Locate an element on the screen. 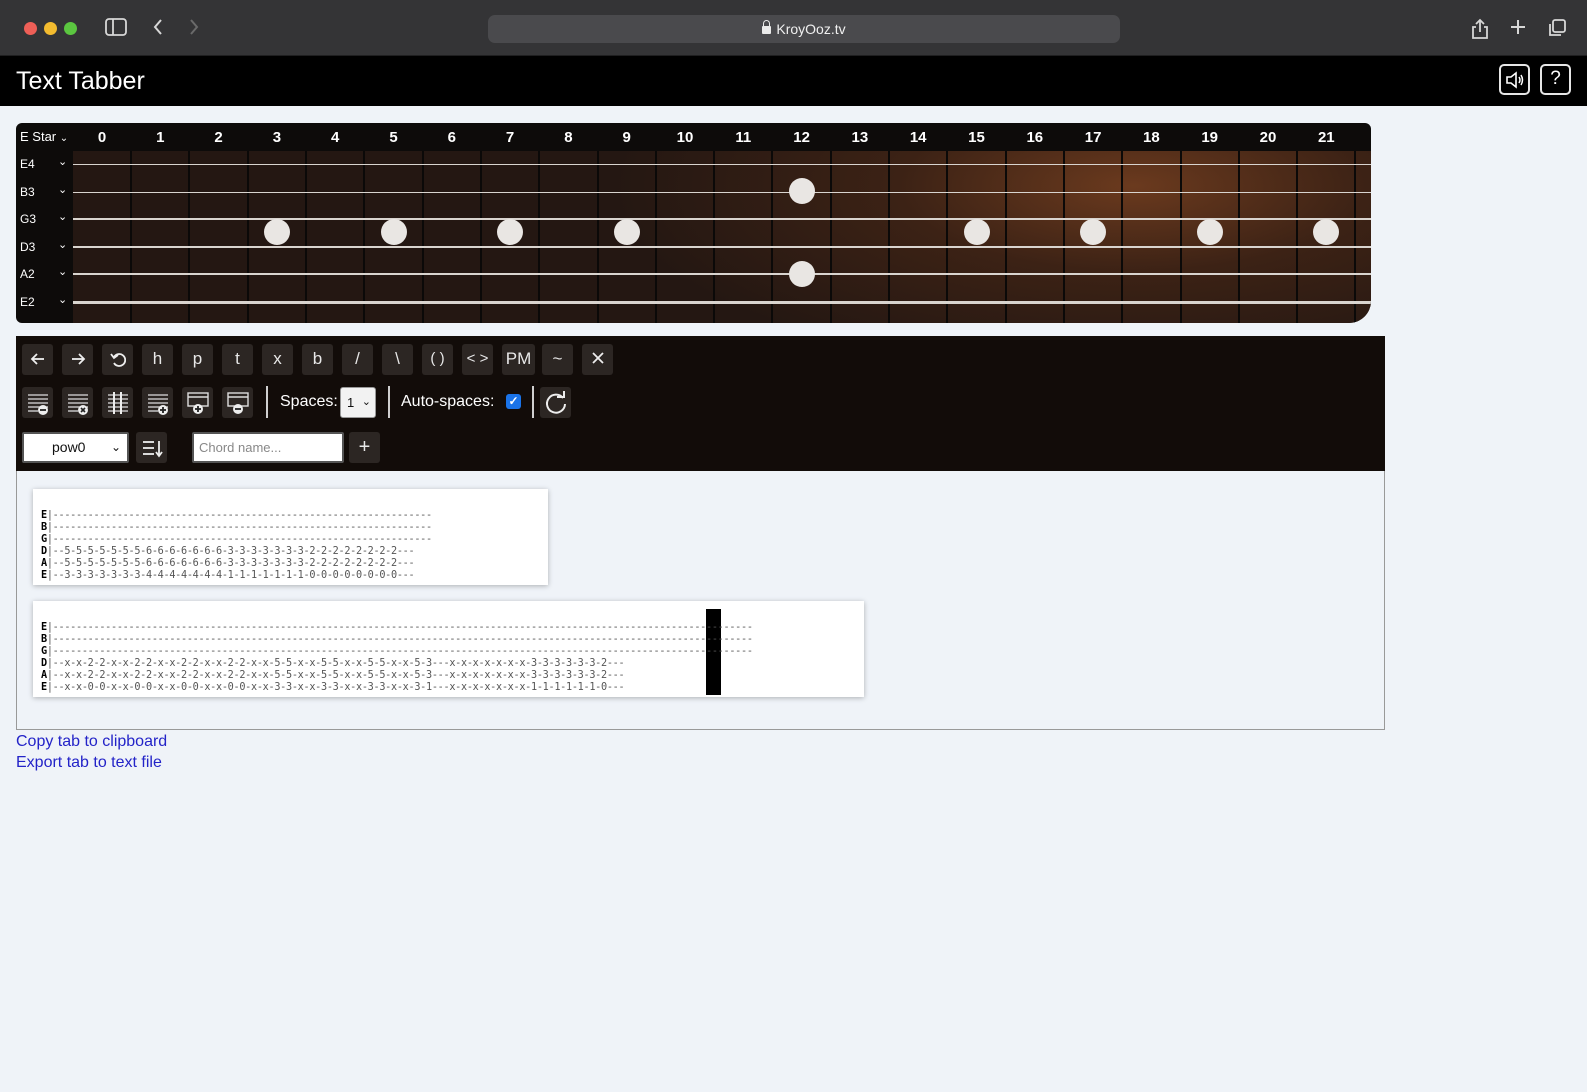 This screenshot has width=1587, height=1092. copy-tab-link: Copy tab to clipboard is located at coordinates (91, 742).